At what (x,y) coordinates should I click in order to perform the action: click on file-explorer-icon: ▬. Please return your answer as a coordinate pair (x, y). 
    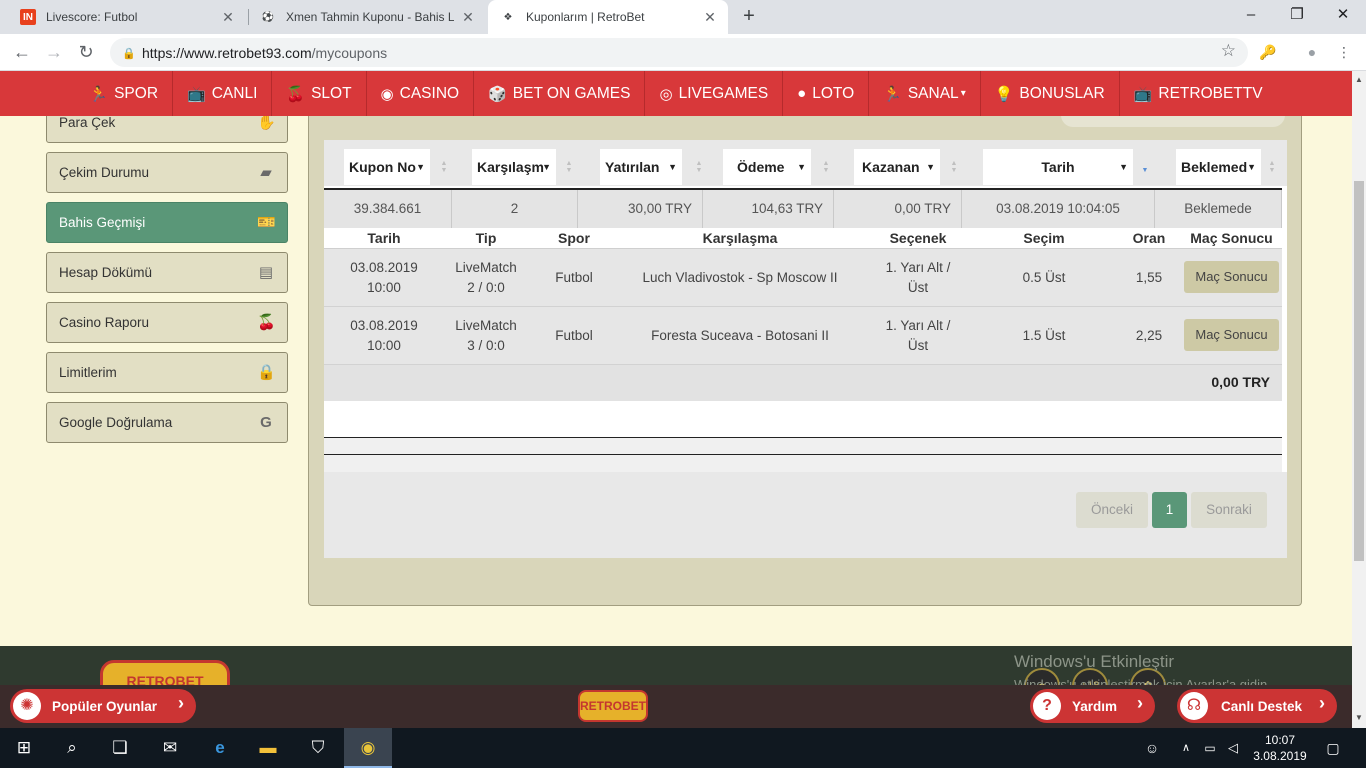
    Looking at the image, I should click on (268, 748).